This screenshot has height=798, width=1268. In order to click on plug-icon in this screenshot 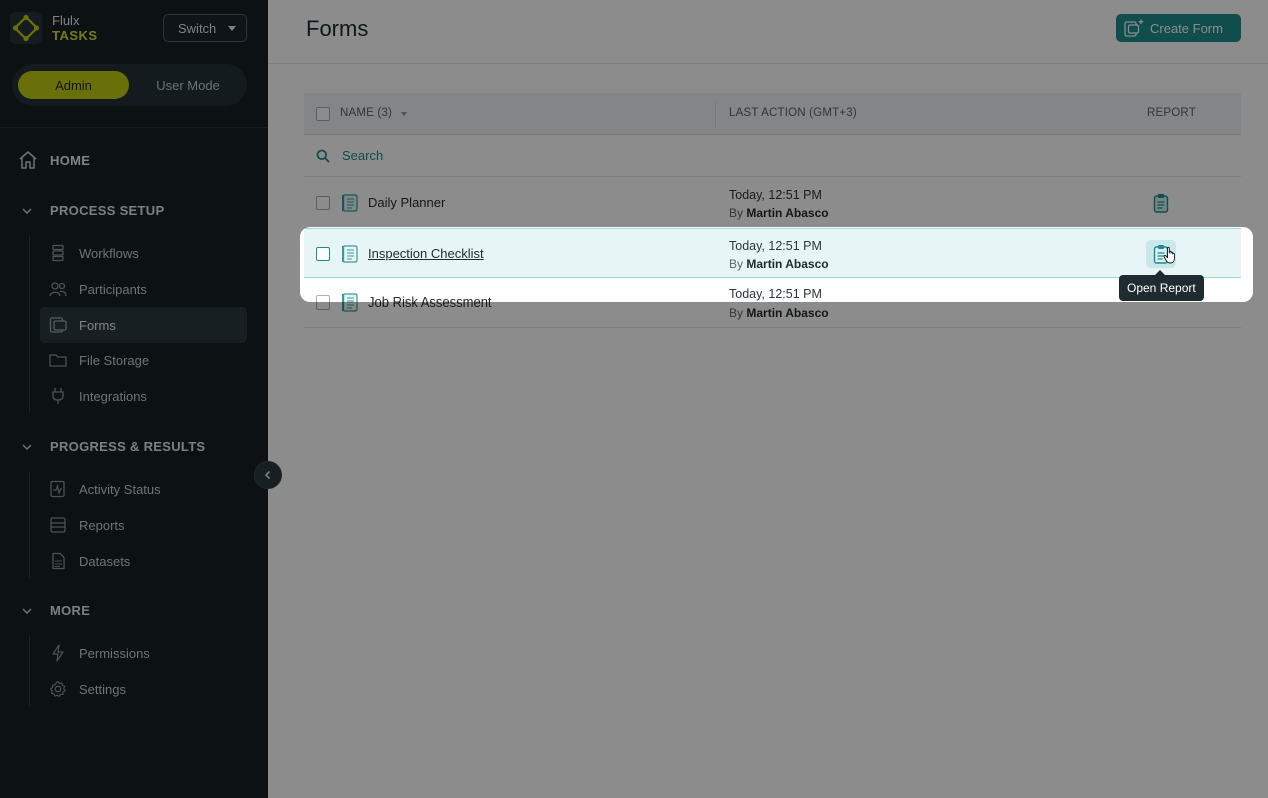, I will do `click(58, 396)`.